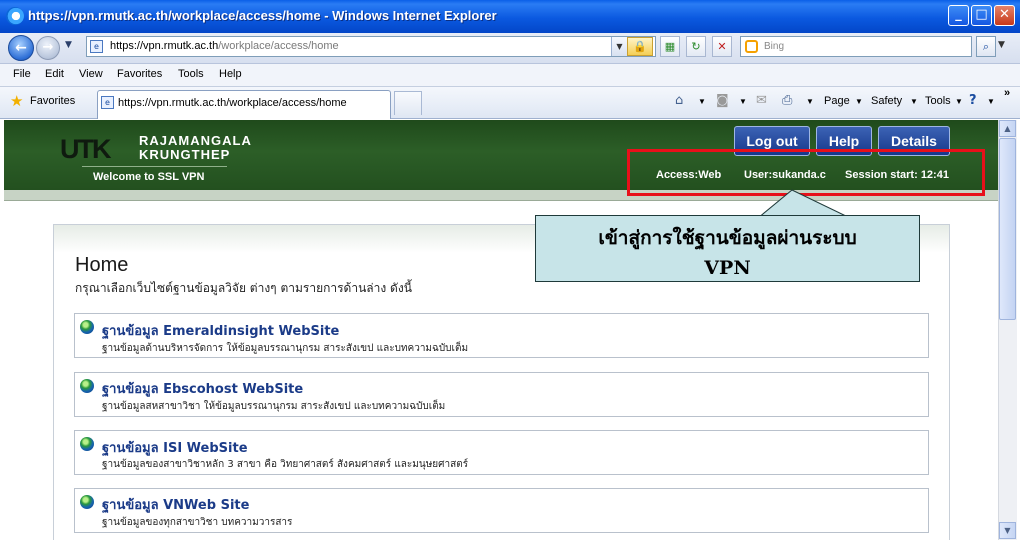 The image size is (1020, 540). I want to click on callout-pointer-shape, so click(804, 203).